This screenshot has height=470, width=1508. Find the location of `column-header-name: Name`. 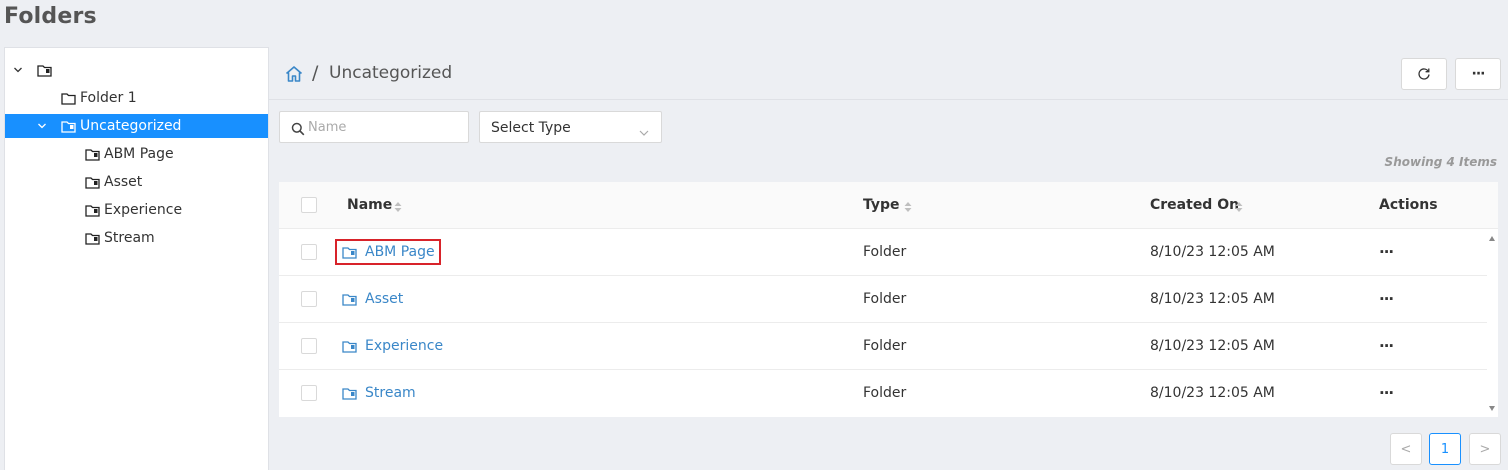

column-header-name: Name is located at coordinates (369, 205).